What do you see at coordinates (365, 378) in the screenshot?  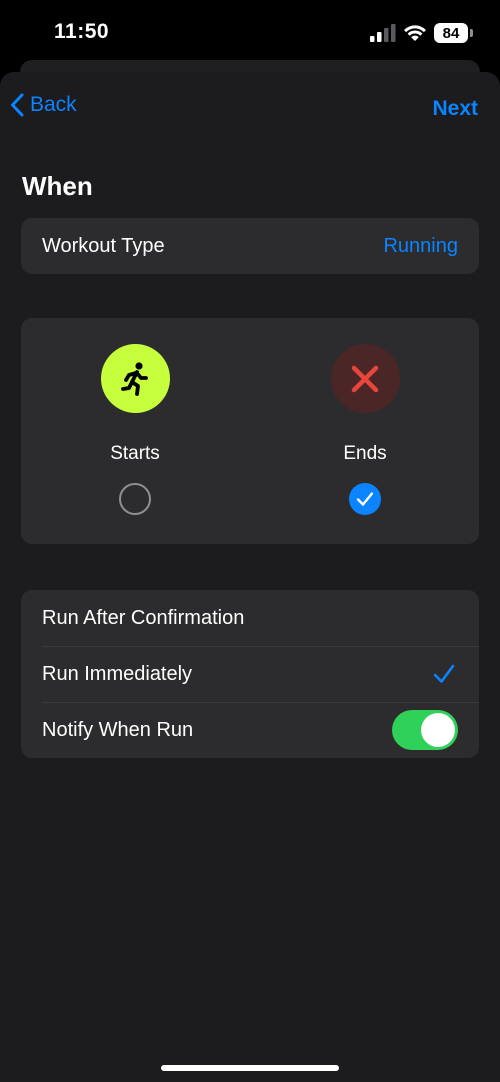 I see `x-mark-icon` at bounding box center [365, 378].